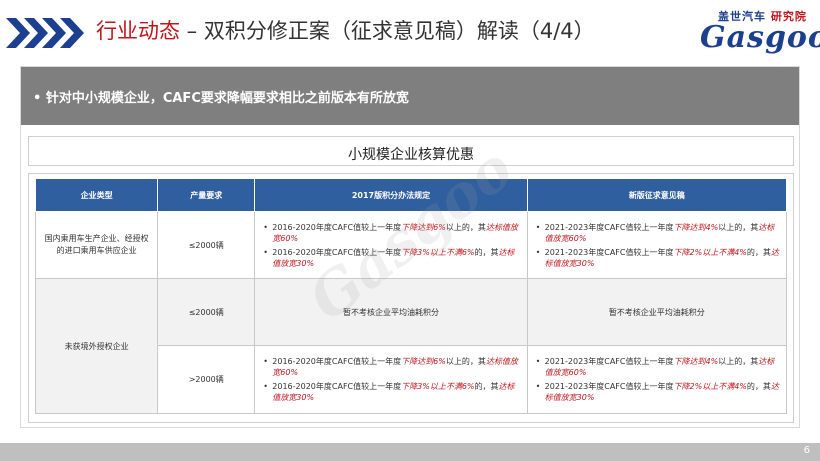  Describe the element at coordinates (206, 195) in the screenshot. I see `header-volume: 产量要求` at that location.